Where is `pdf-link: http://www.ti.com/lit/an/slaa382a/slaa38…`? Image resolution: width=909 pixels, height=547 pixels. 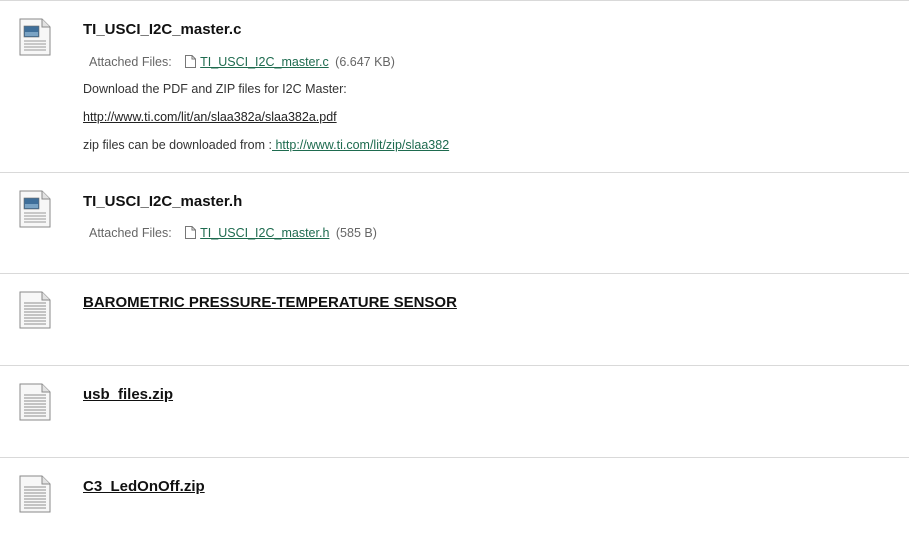
pdf-link: http://www.ti.com/lit/an/slaa382a/slaa38… is located at coordinates (210, 117).